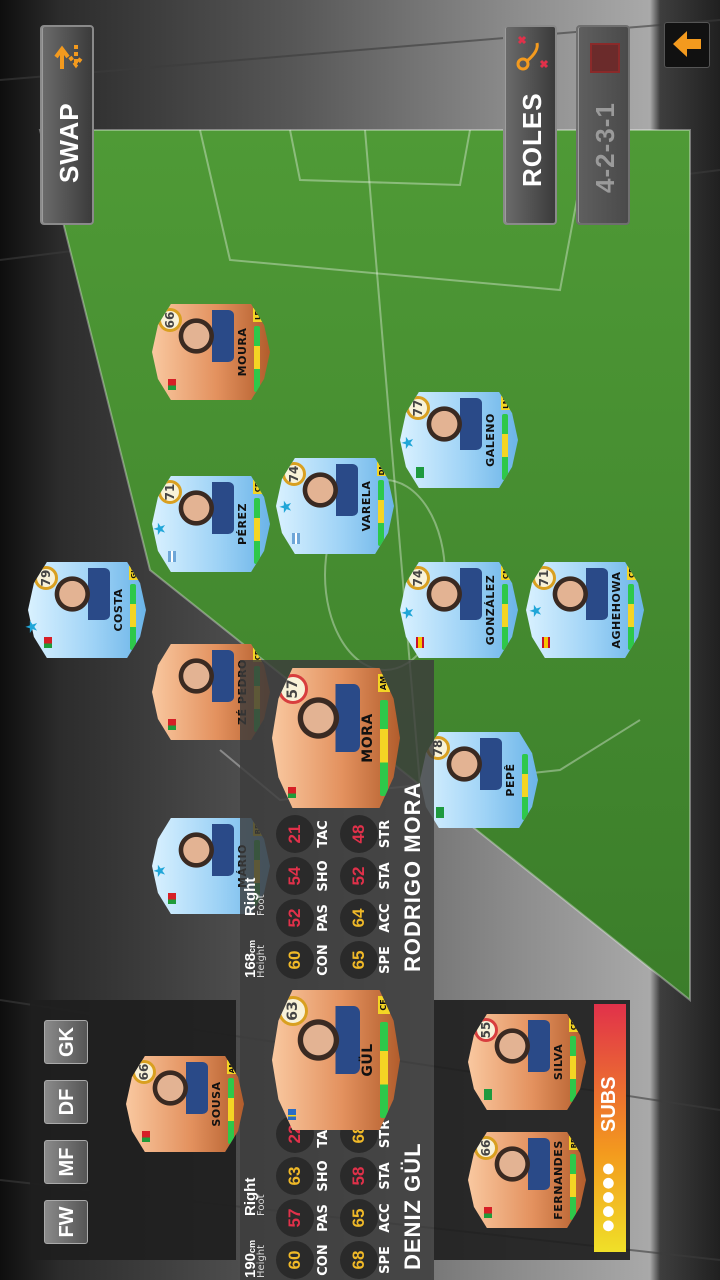 This screenshot has width=720, height=1280. I want to click on stat-value: 52, so click(295, 918).